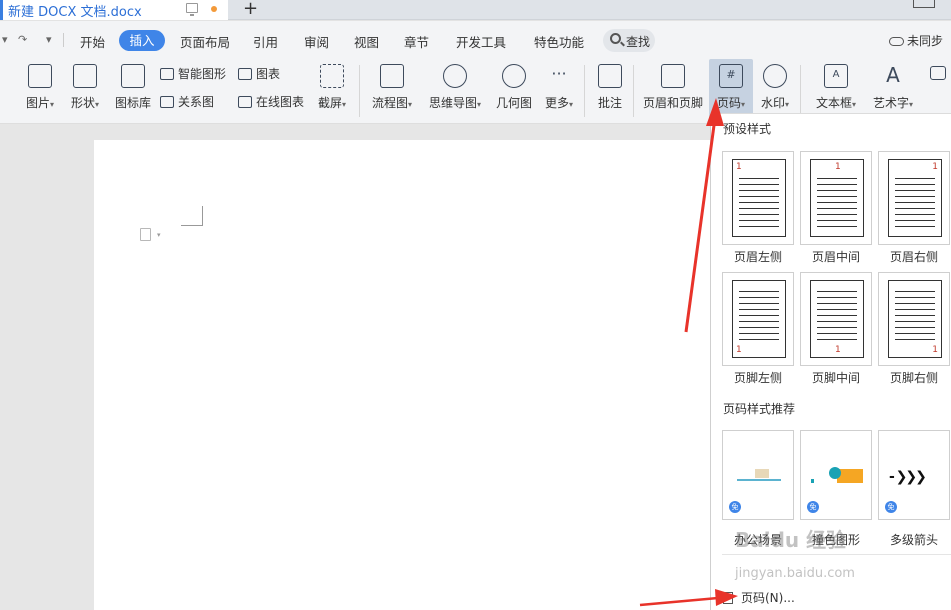  What do you see at coordinates (688, 598) in the screenshot?
I see `arrow-to-page-number-item` at bounding box center [688, 598].